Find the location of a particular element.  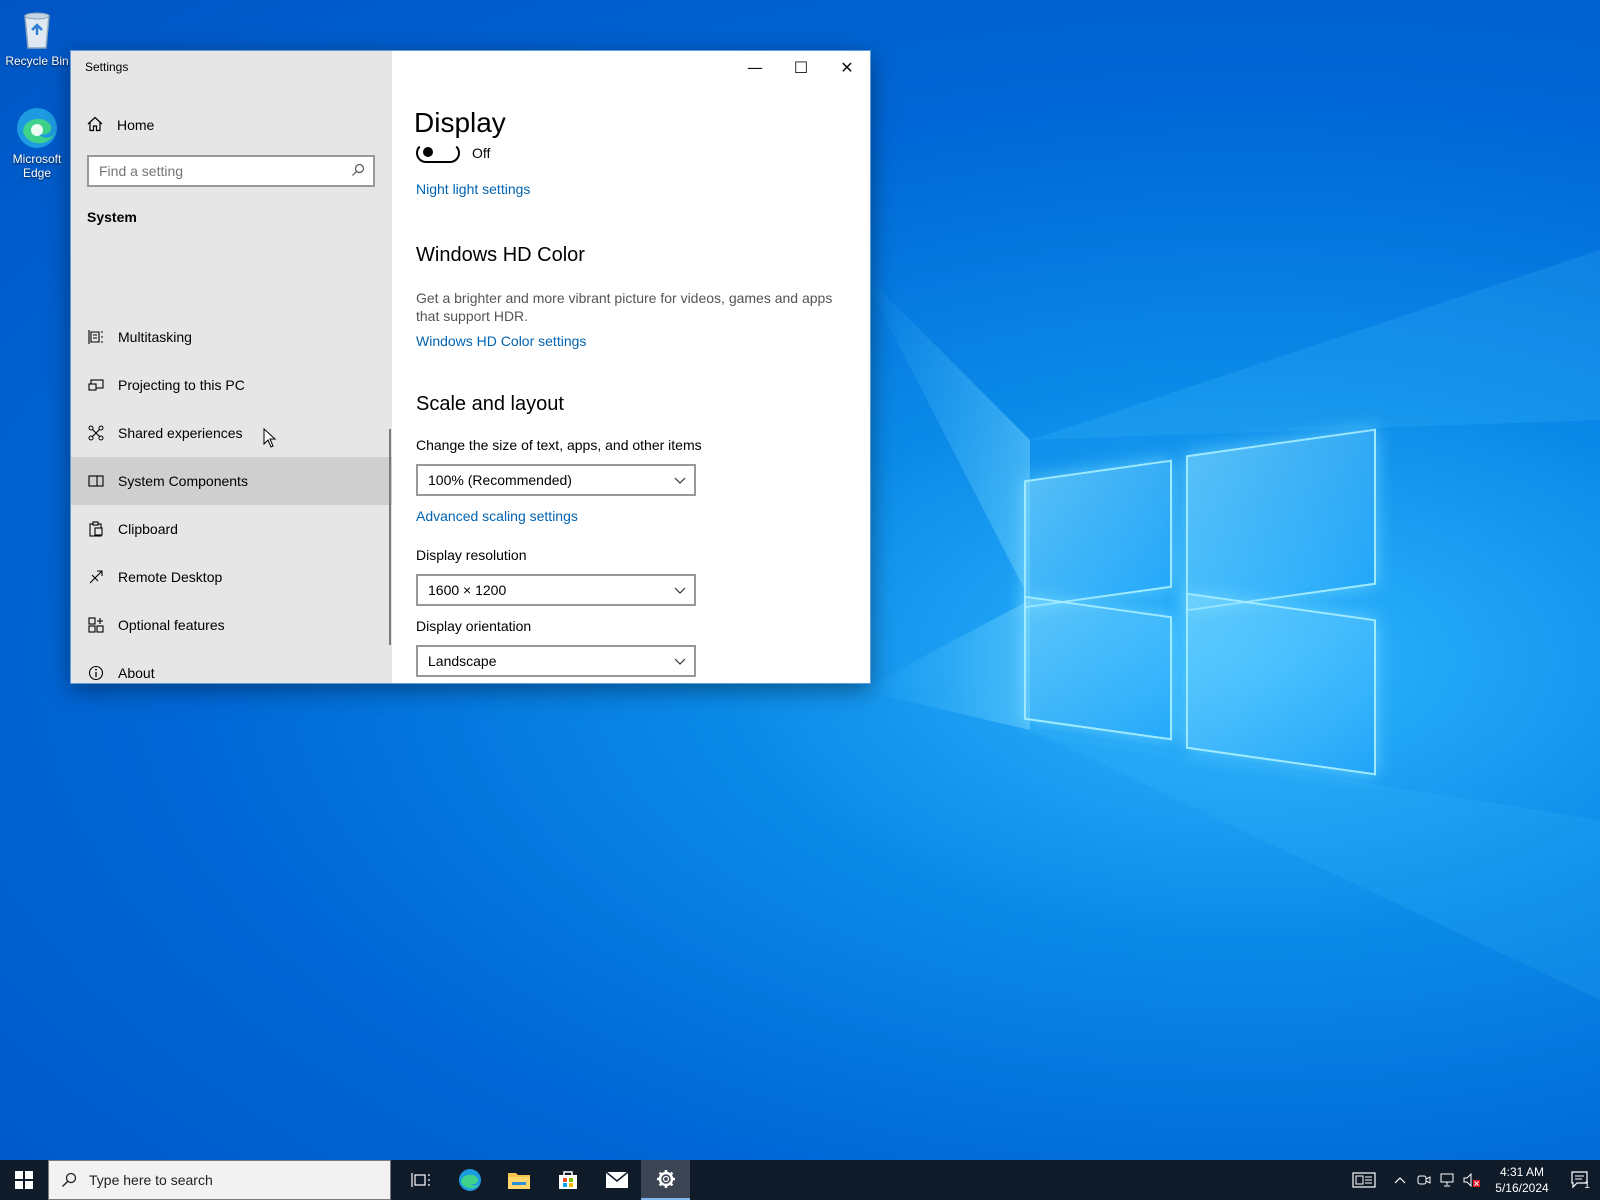

meet-now-icon is located at coordinates (1424, 1180).